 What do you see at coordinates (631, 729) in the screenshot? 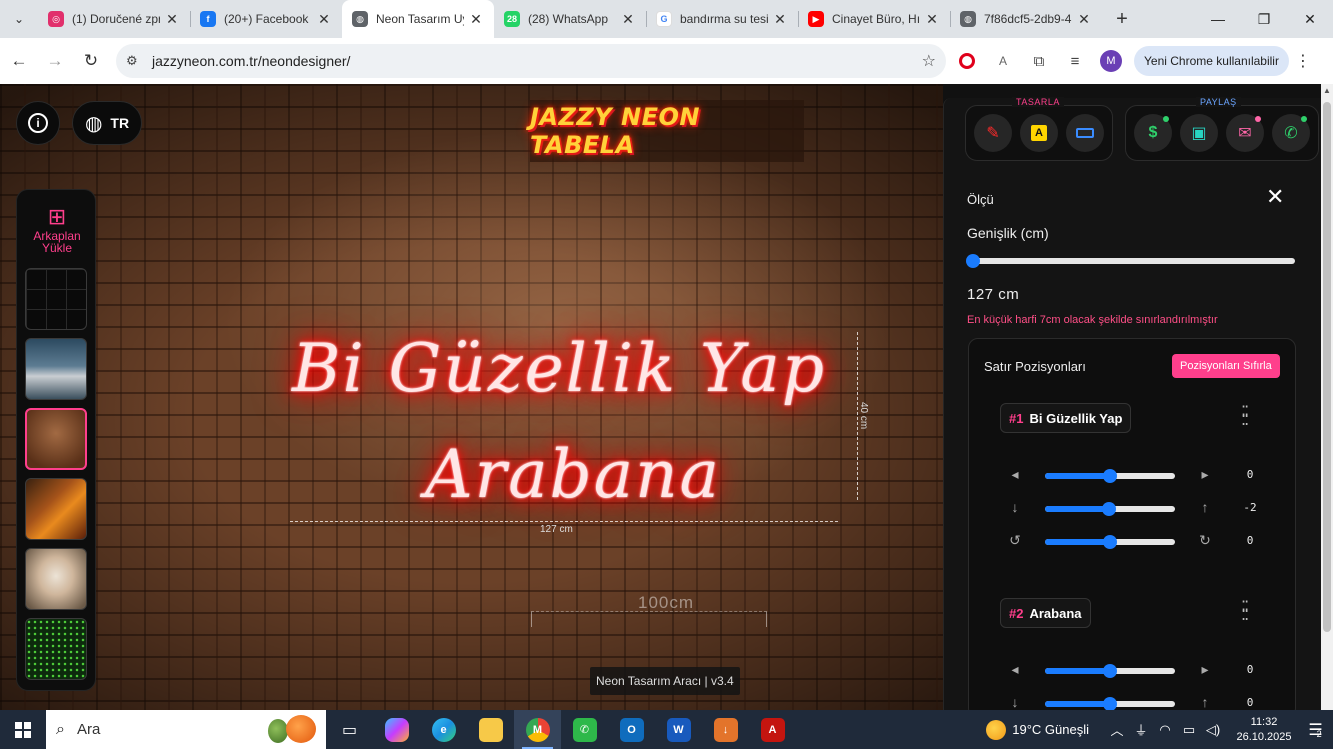
I see `outlook-button: O` at bounding box center [631, 729].